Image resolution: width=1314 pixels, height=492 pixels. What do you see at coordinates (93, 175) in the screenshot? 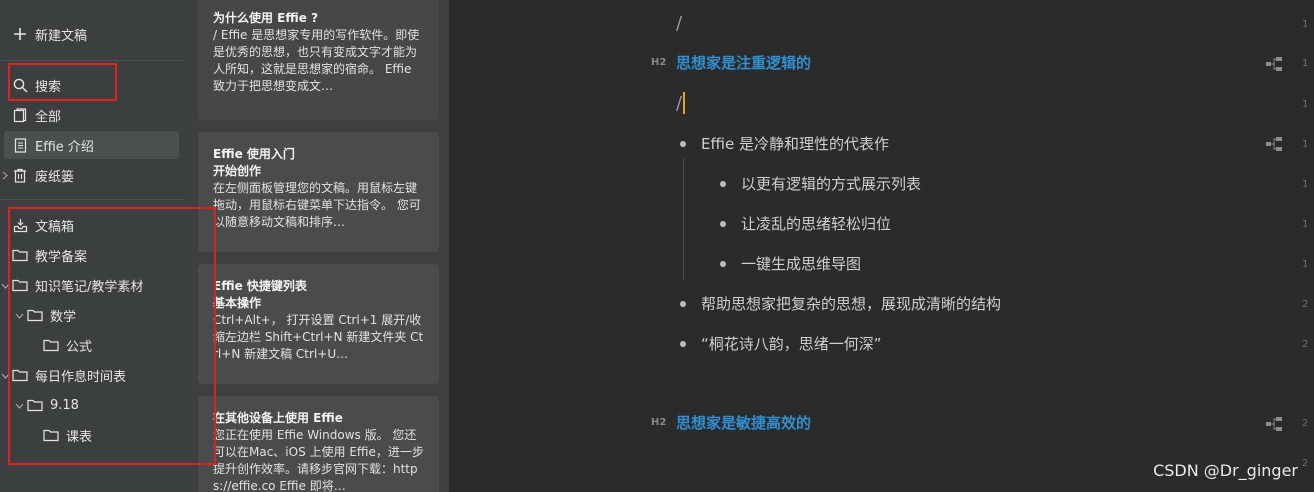
I see `sidebar-item-trash: 废纸篓` at bounding box center [93, 175].